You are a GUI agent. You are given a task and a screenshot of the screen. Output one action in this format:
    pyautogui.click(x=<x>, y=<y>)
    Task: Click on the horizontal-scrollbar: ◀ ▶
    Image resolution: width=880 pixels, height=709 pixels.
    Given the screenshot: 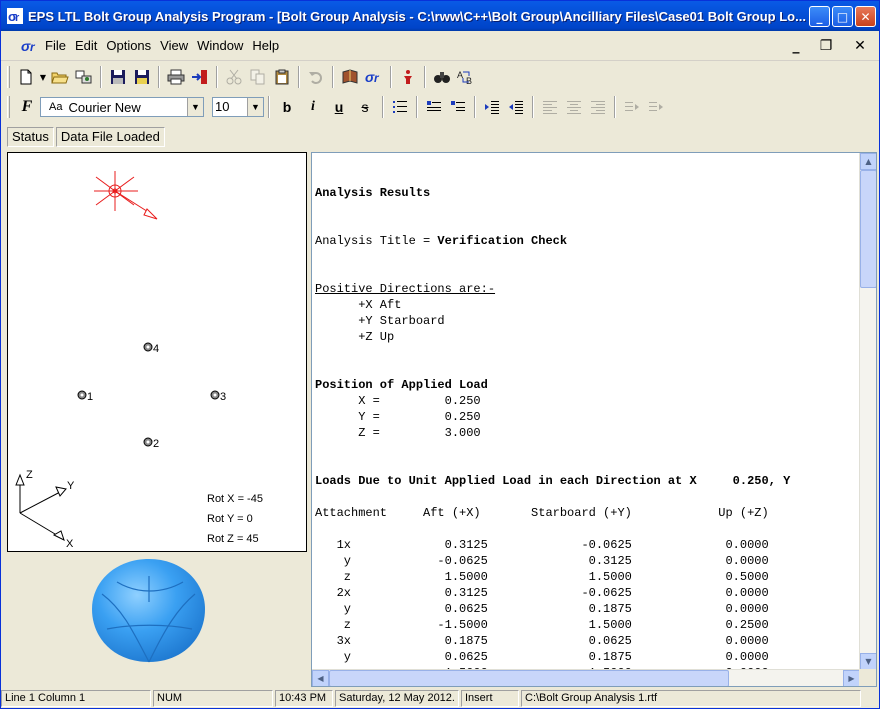 What is the action you would take?
    pyautogui.click(x=586, y=677)
    